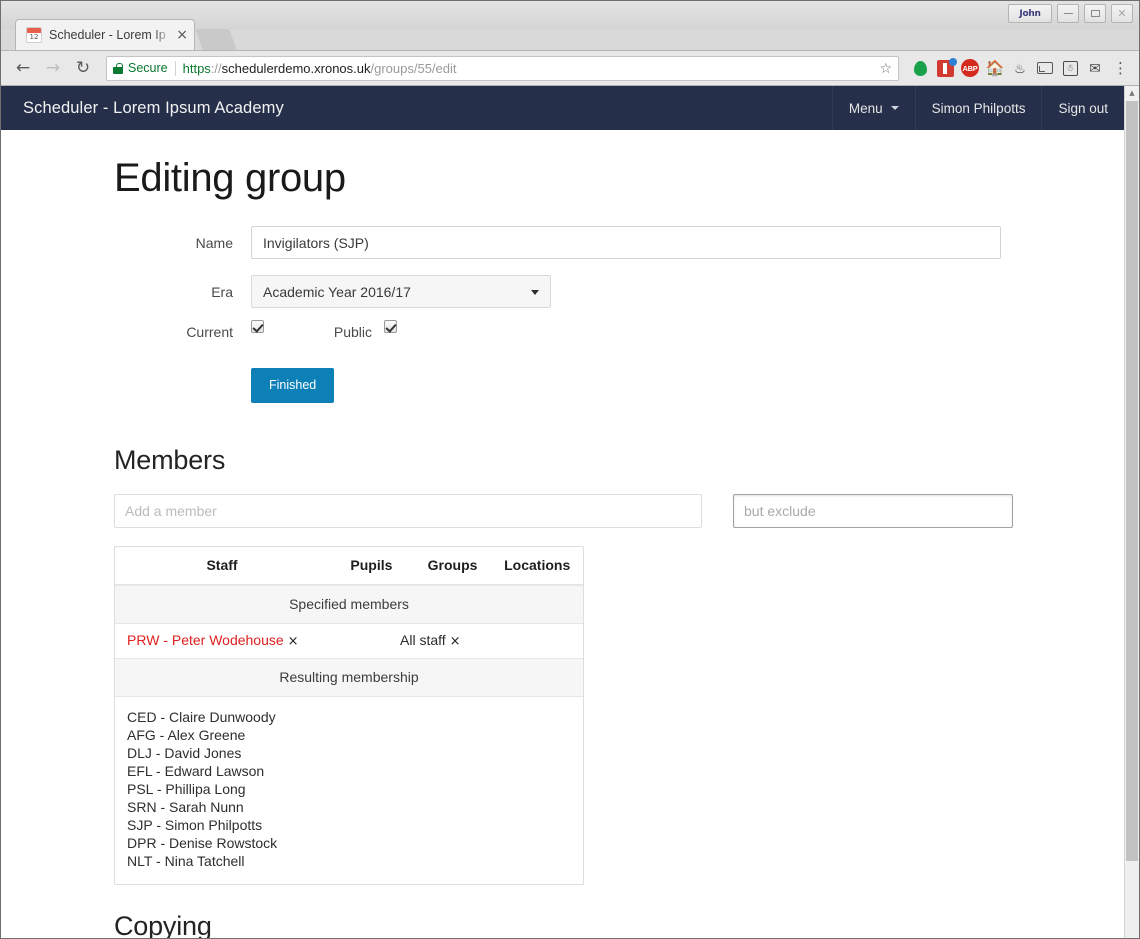  I want to click on flags-row: Current Public, so click(609, 330).